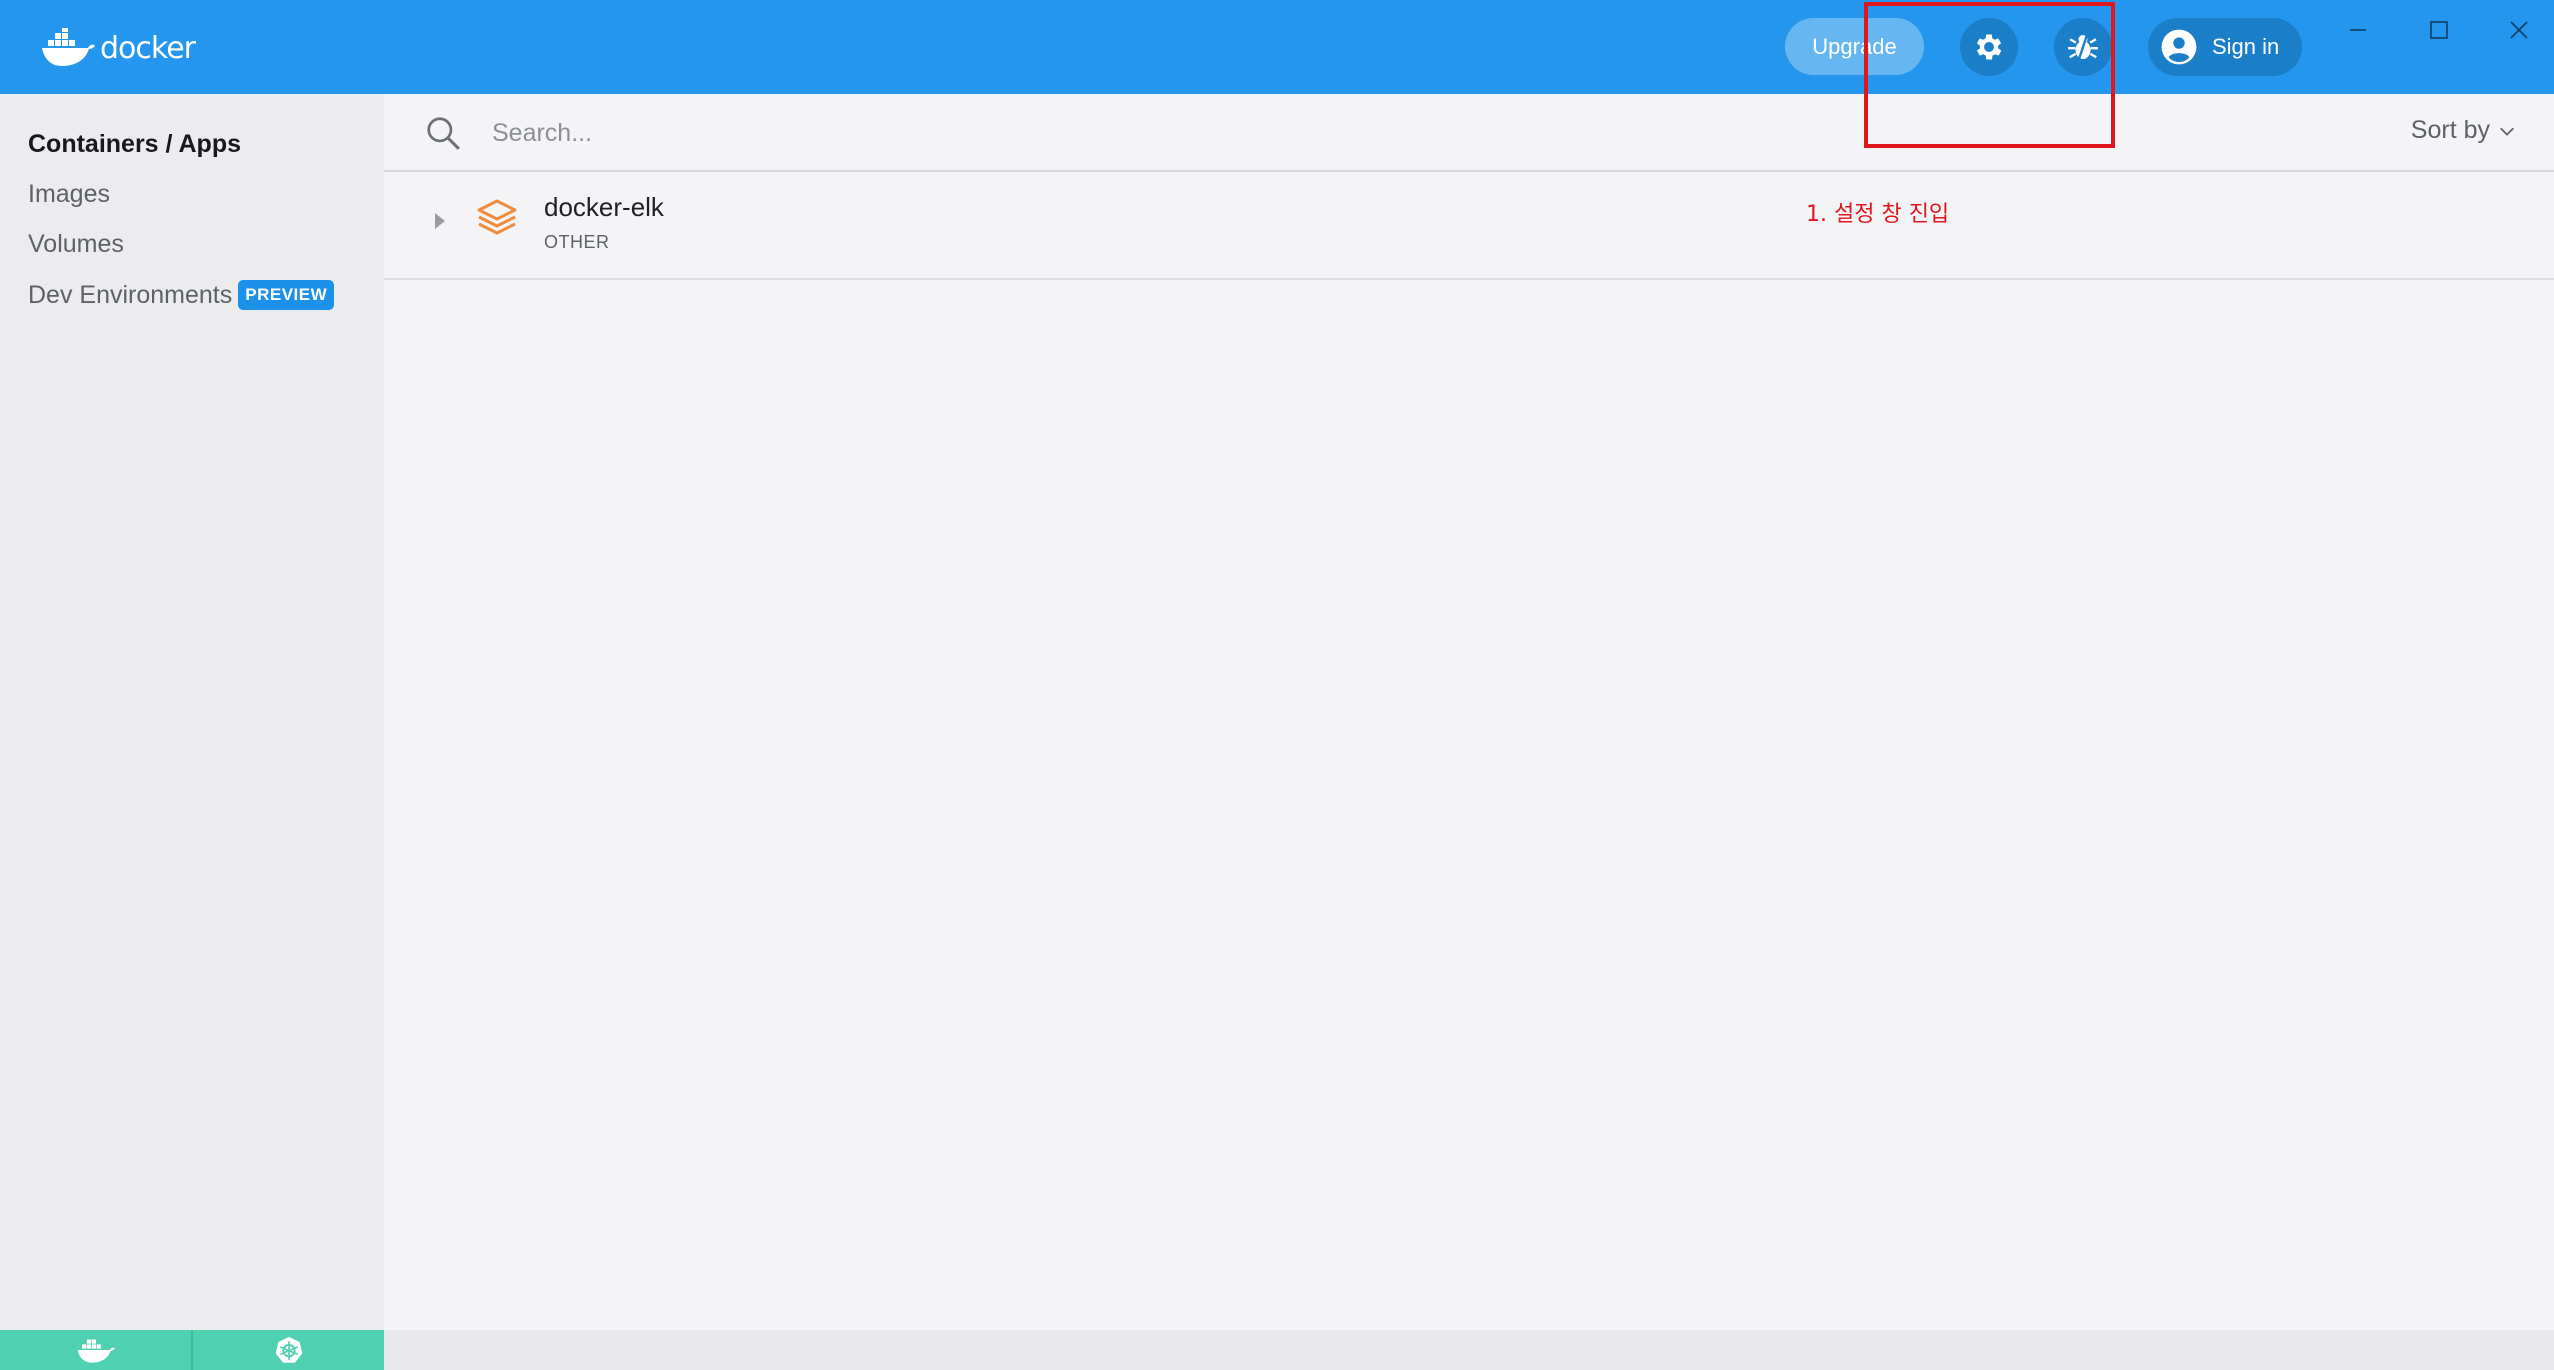 Image resolution: width=2554 pixels, height=1370 pixels. What do you see at coordinates (2246, 46) in the screenshot?
I see `sign-in-label: Sign in` at bounding box center [2246, 46].